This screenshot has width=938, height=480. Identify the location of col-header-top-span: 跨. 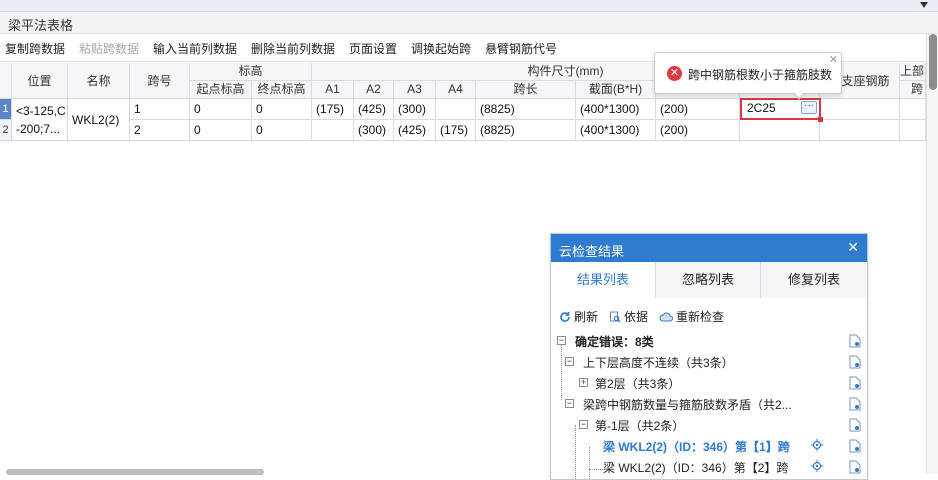
(913, 90).